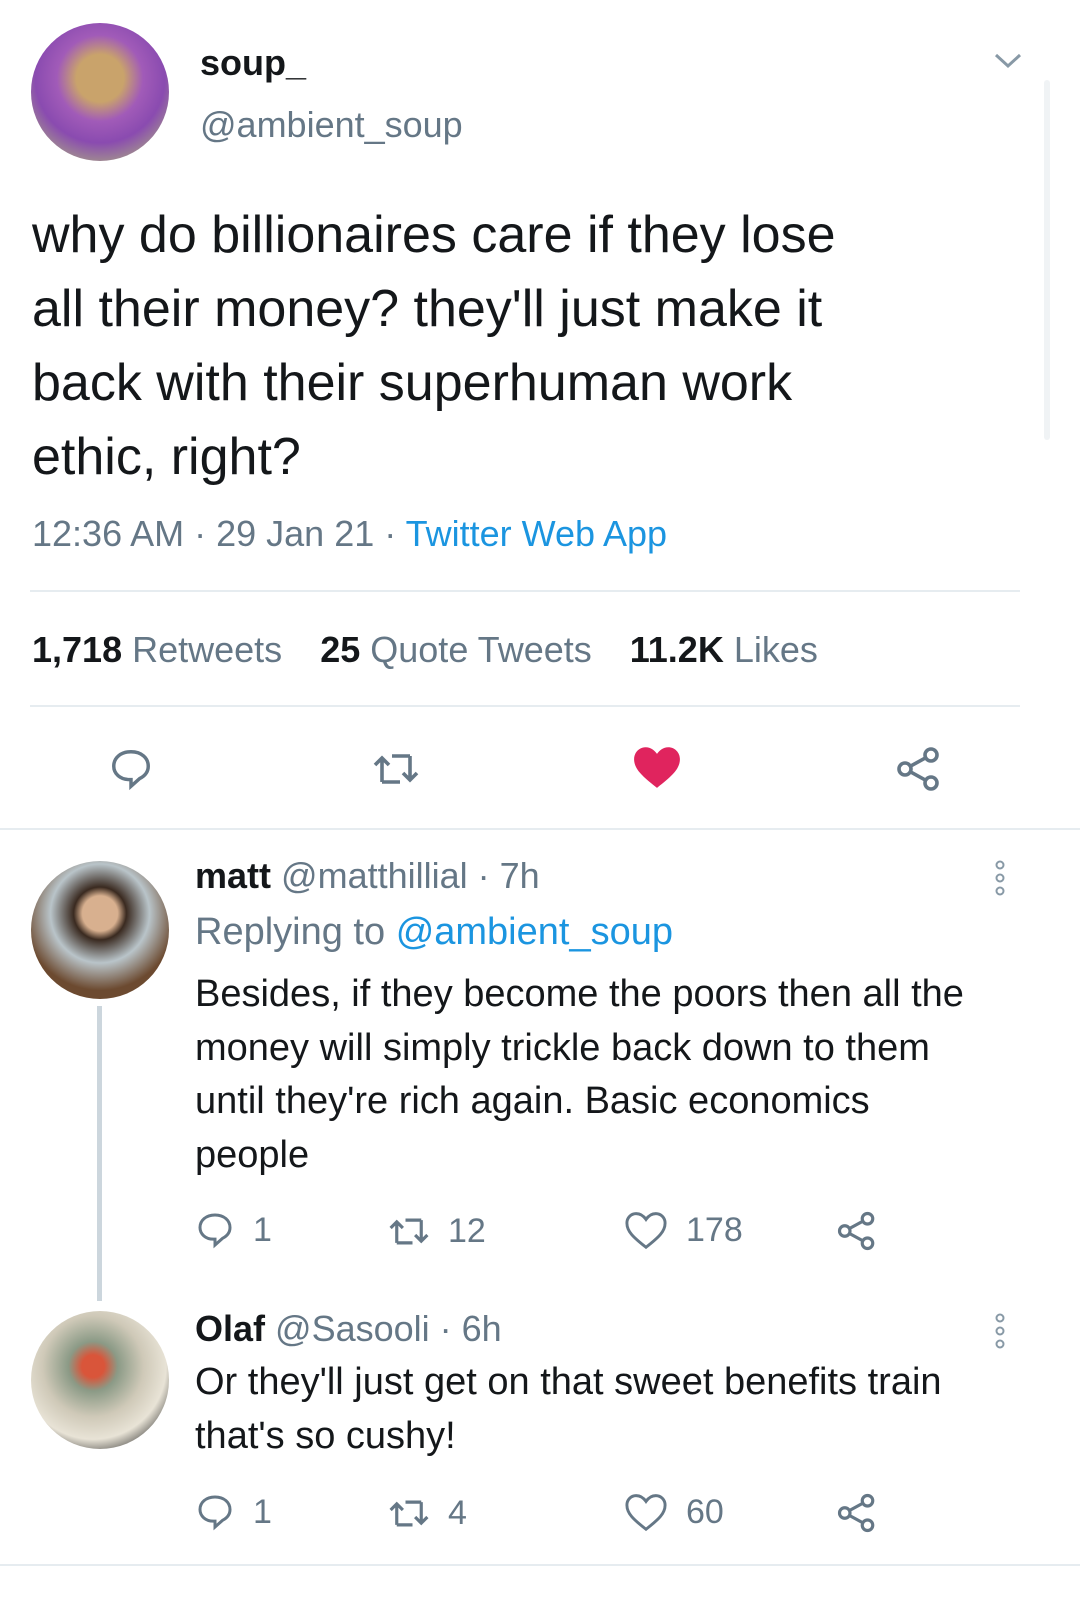 This screenshot has width=1080, height=1609. What do you see at coordinates (683, 1230) in the screenshot?
I see `like-button: 178` at bounding box center [683, 1230].